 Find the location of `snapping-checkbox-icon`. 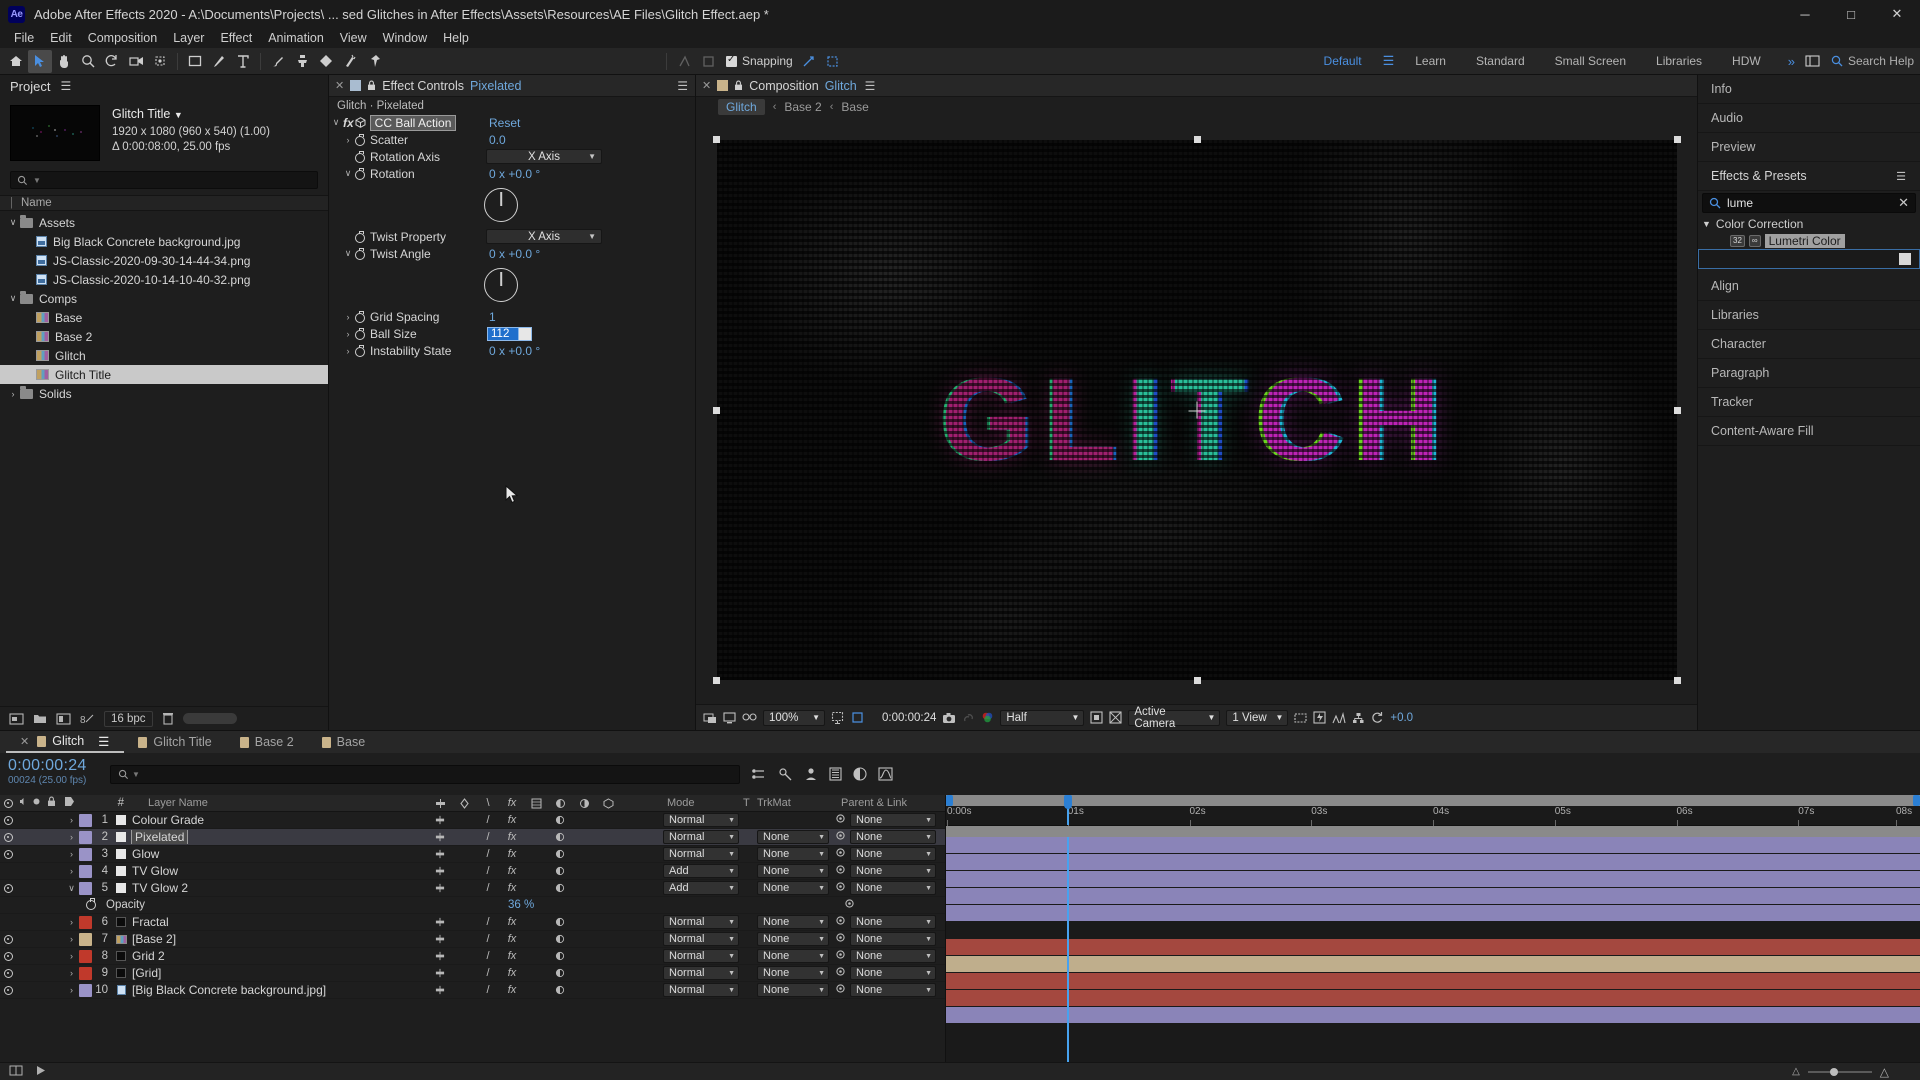

snapping-checkbox-icon is located at coordinates (731, 60).